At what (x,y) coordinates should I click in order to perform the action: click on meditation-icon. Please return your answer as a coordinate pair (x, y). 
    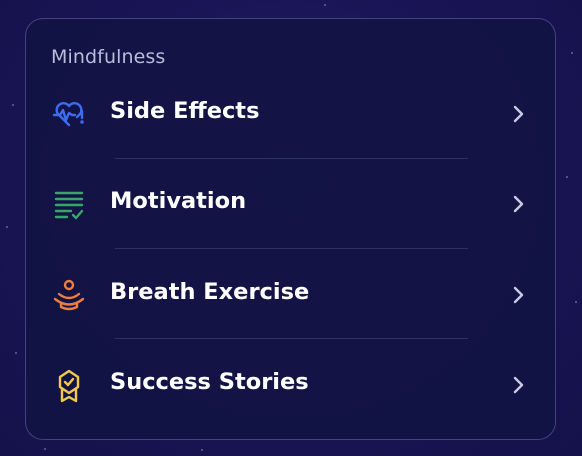
    Looking at the image, I should click on (69, 296).